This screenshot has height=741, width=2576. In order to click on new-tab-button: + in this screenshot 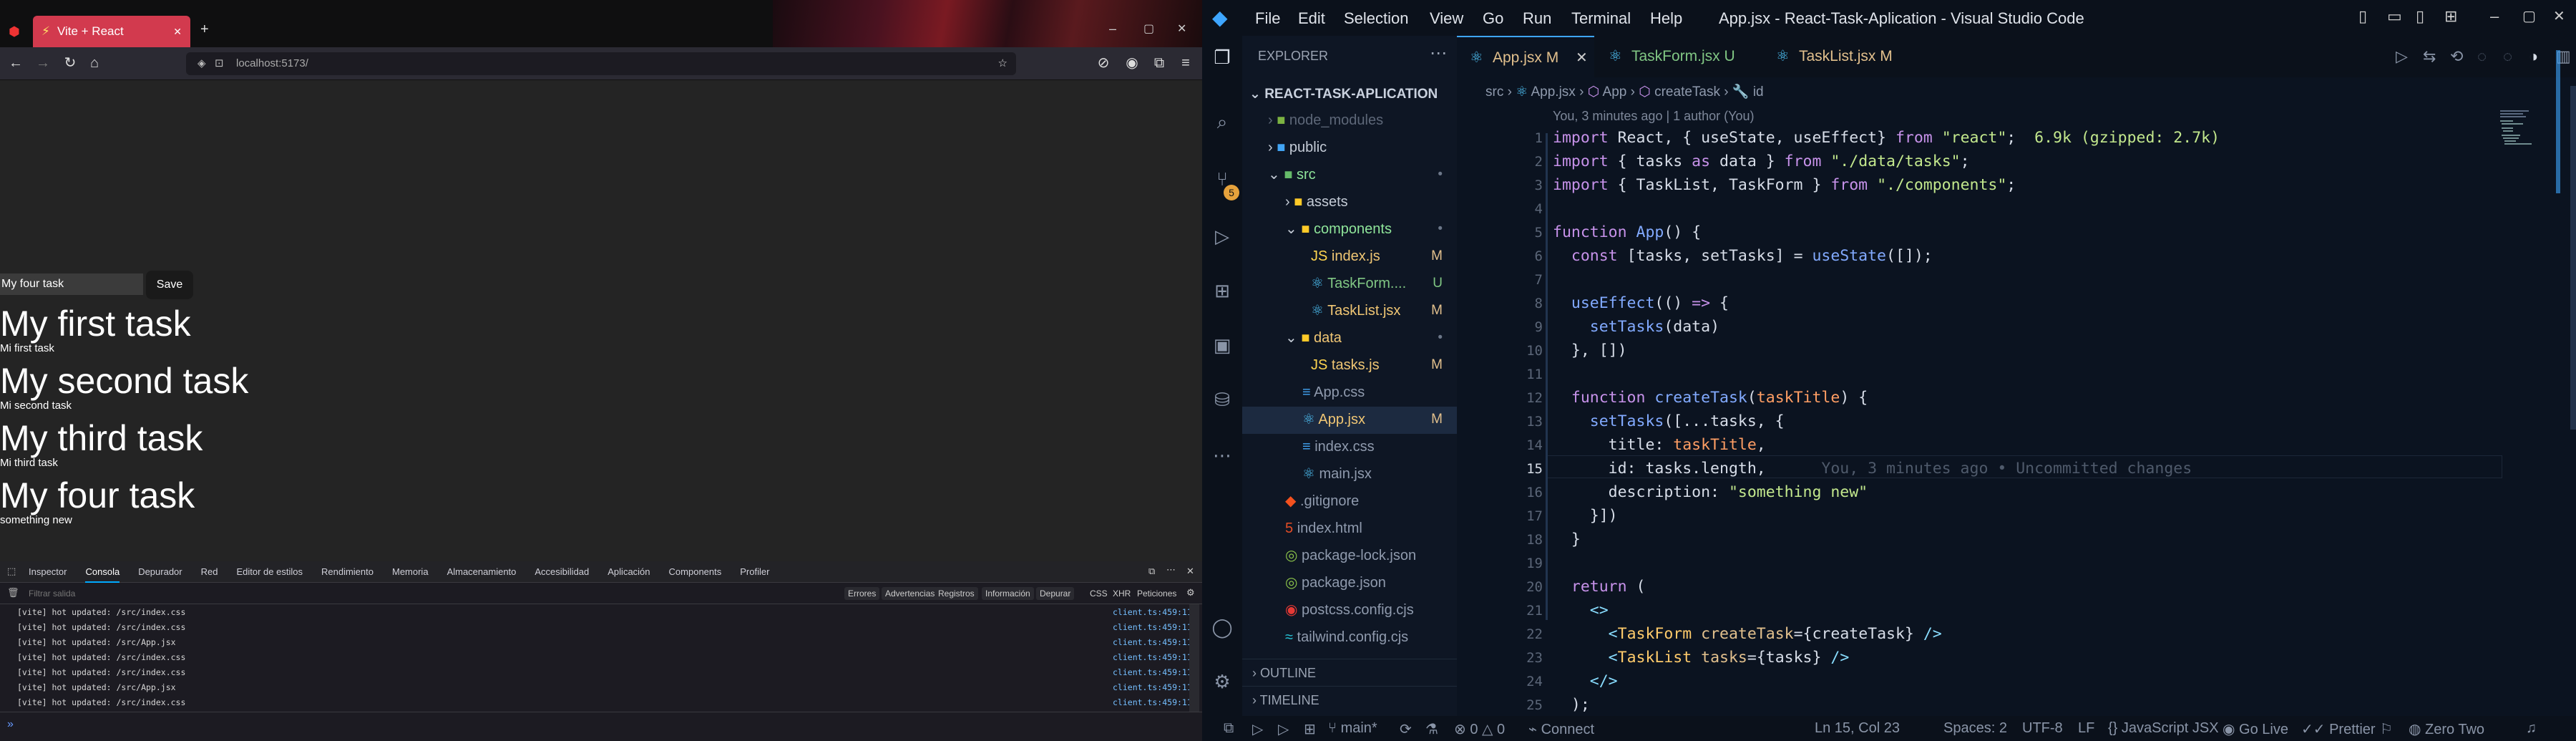, I will do `click(204, 30)`.